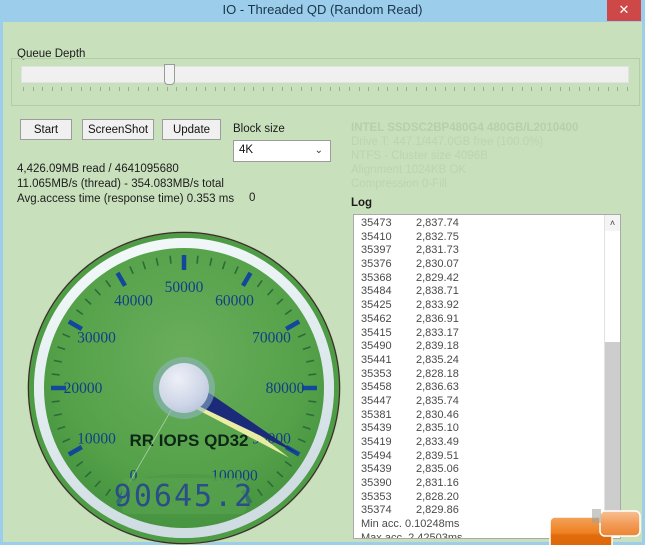 The width and height of the screenshot is (645, 545). What do you see at coordinates (376, 346) in the screenshot?
I see `log-iops: 35490` at bounding box center [376, 346].